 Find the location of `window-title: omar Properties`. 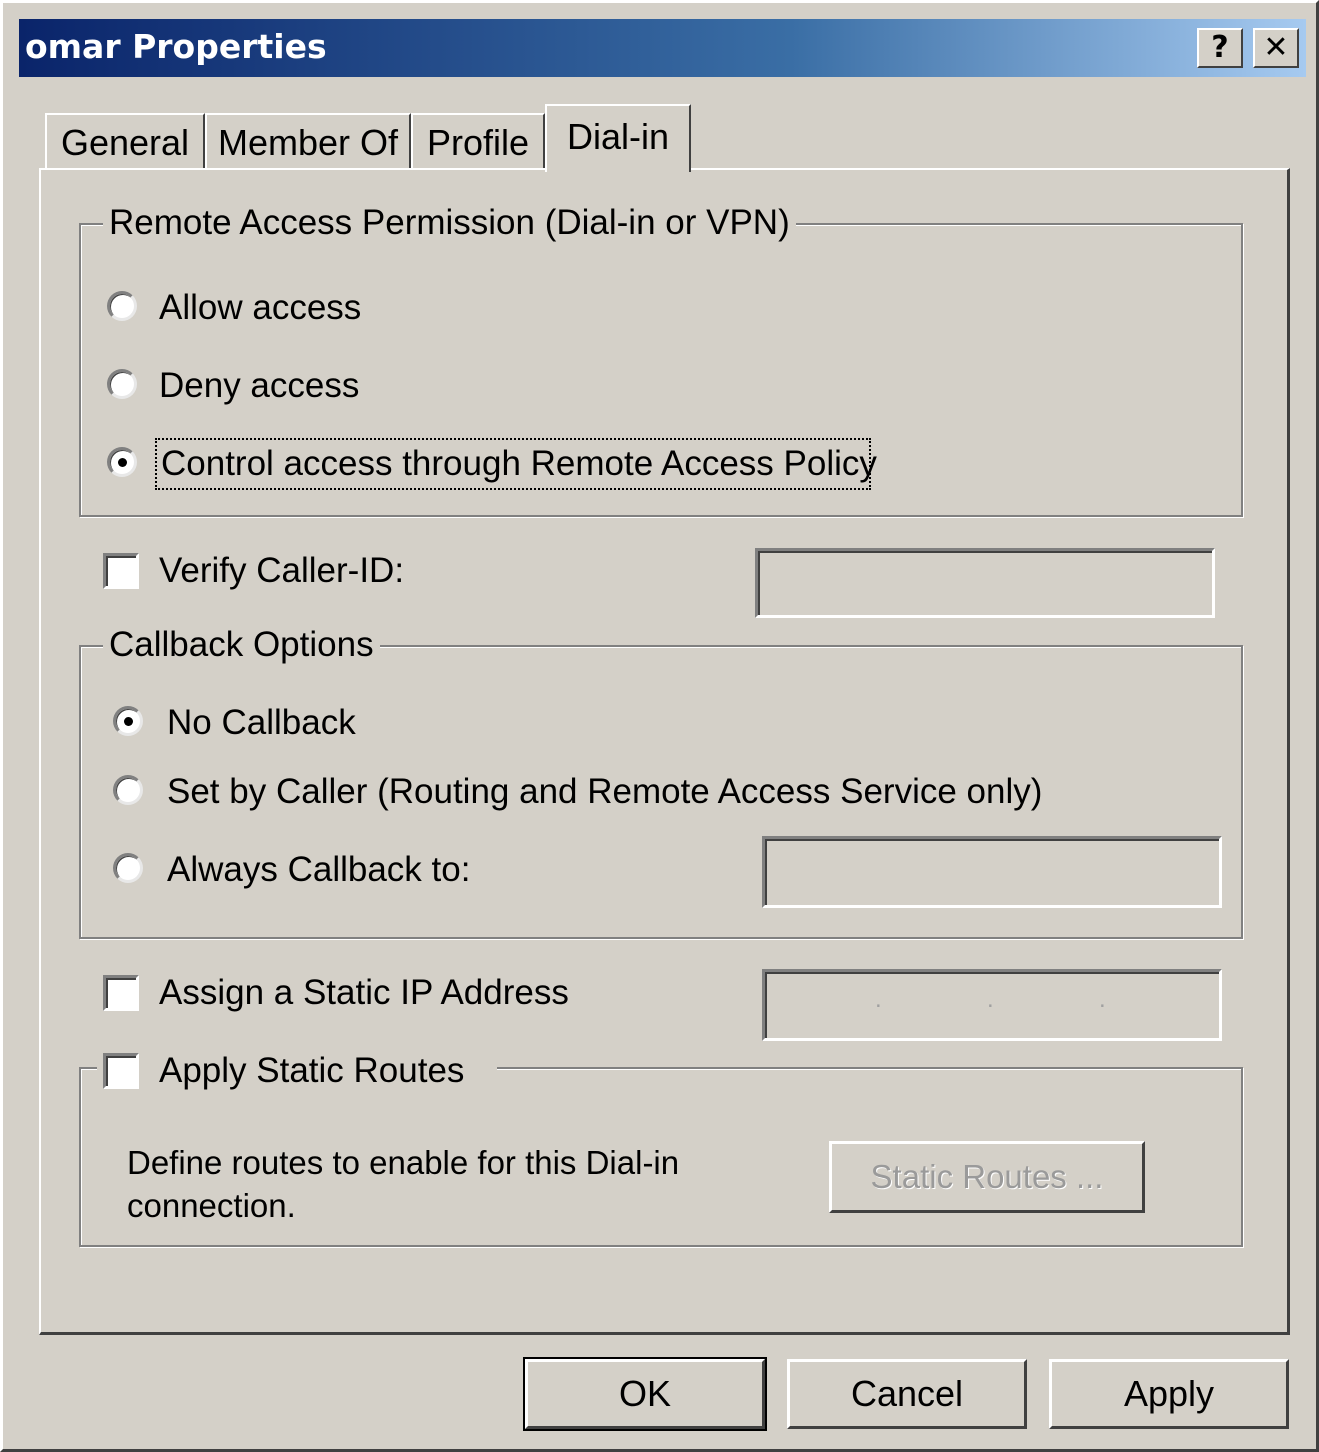

window-title: omar Properties is located at coordinates (176, 46).